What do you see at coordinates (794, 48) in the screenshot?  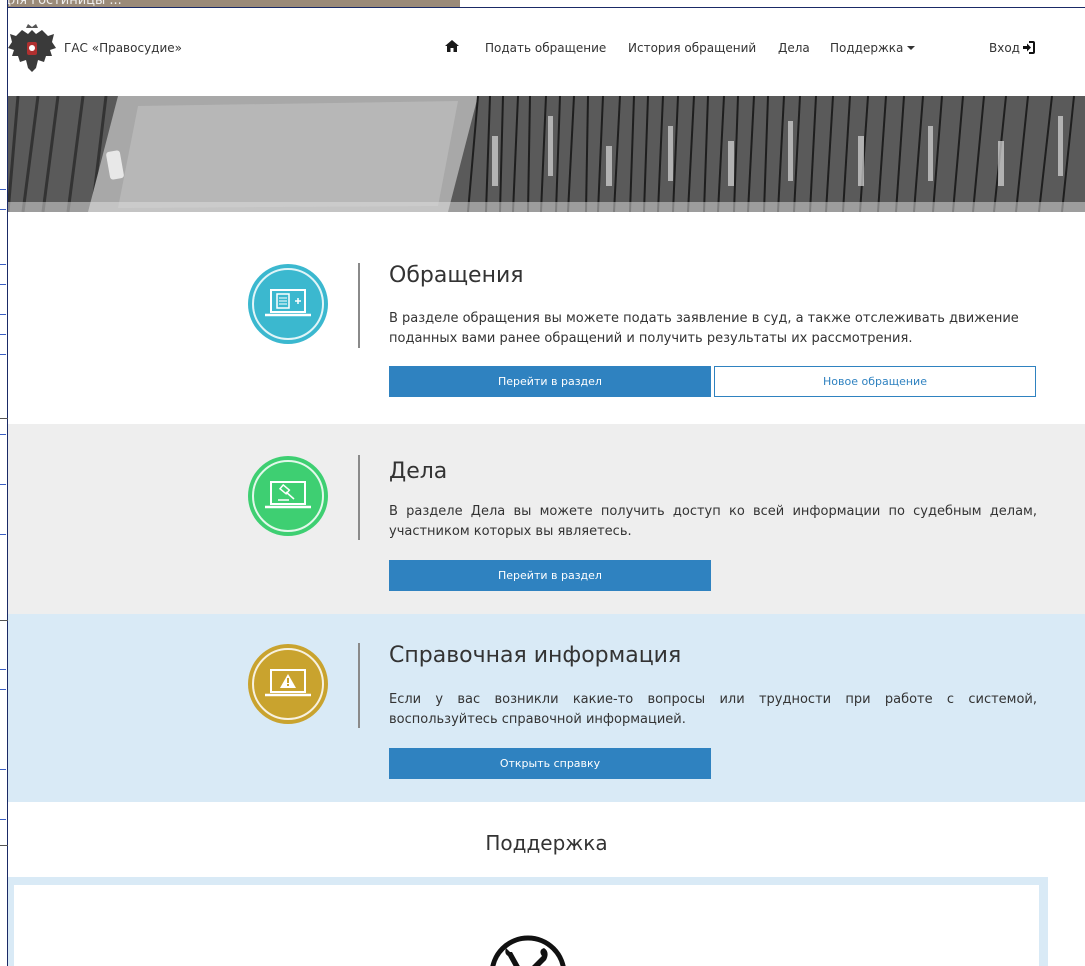 I see `nav-cases: Дела` at bounding box center [794, 48].